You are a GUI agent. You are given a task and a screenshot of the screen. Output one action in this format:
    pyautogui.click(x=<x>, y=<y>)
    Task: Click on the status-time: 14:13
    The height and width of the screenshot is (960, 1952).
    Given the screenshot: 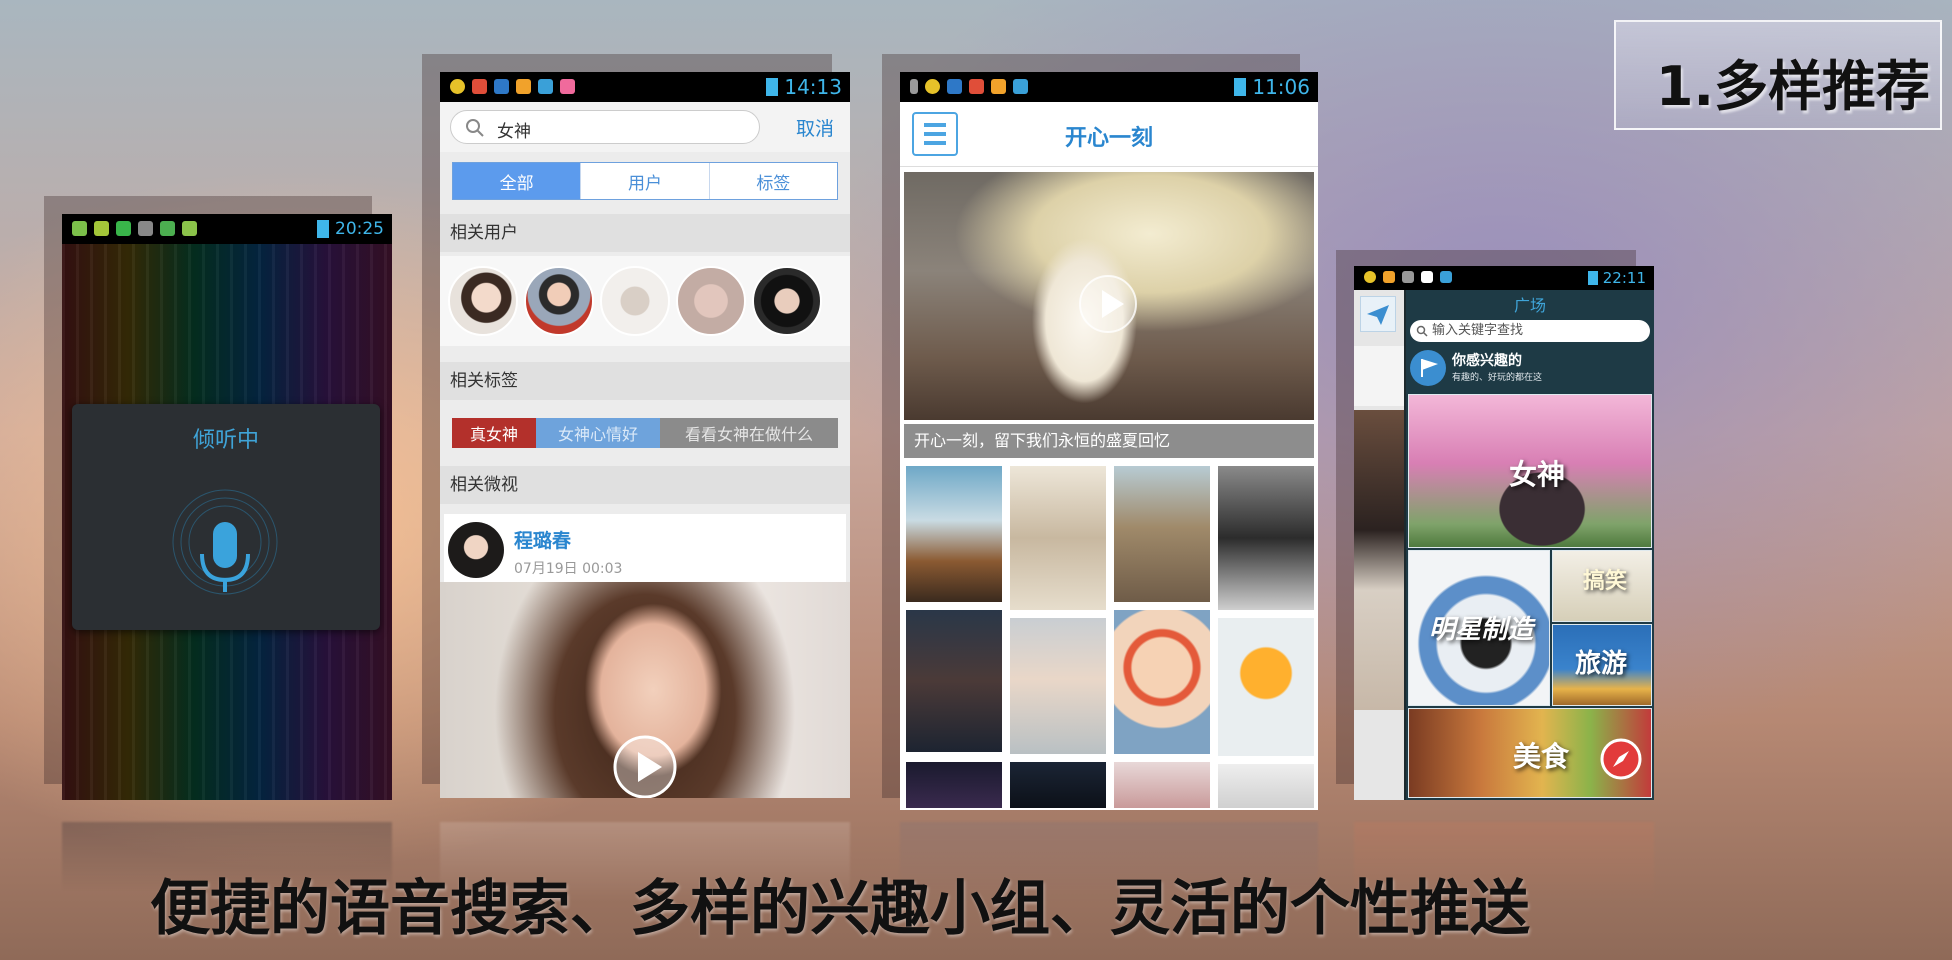 What is the action you would take?
    pyautogui.click(x=813, y=87)
    